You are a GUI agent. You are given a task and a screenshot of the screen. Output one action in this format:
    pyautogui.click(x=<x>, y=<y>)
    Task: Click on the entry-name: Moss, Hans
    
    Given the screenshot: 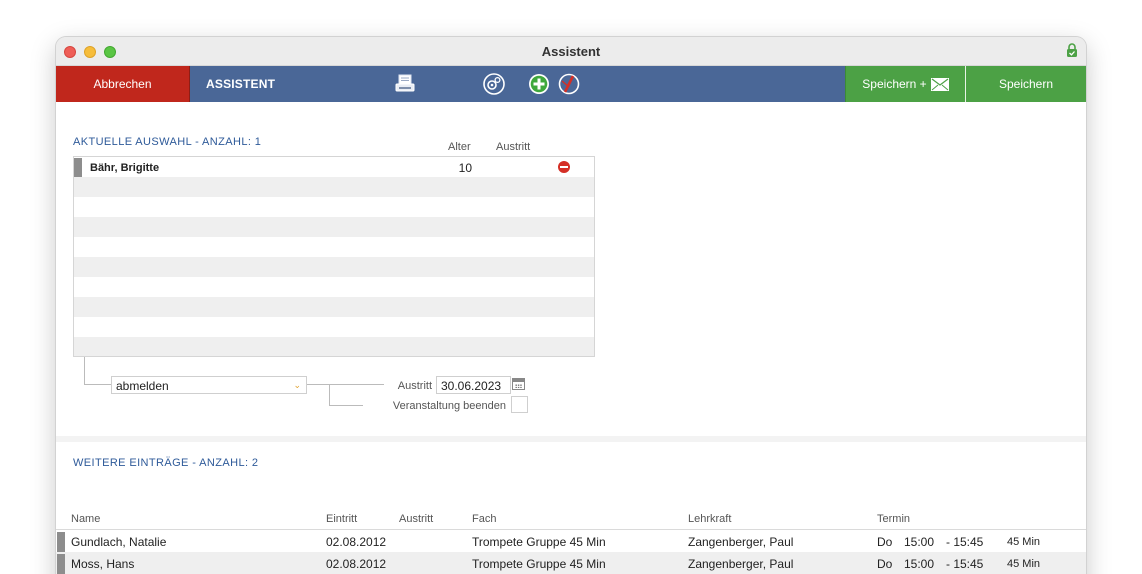 What is the action you would take?
    pyautogui.click(x=103, y=564)
    